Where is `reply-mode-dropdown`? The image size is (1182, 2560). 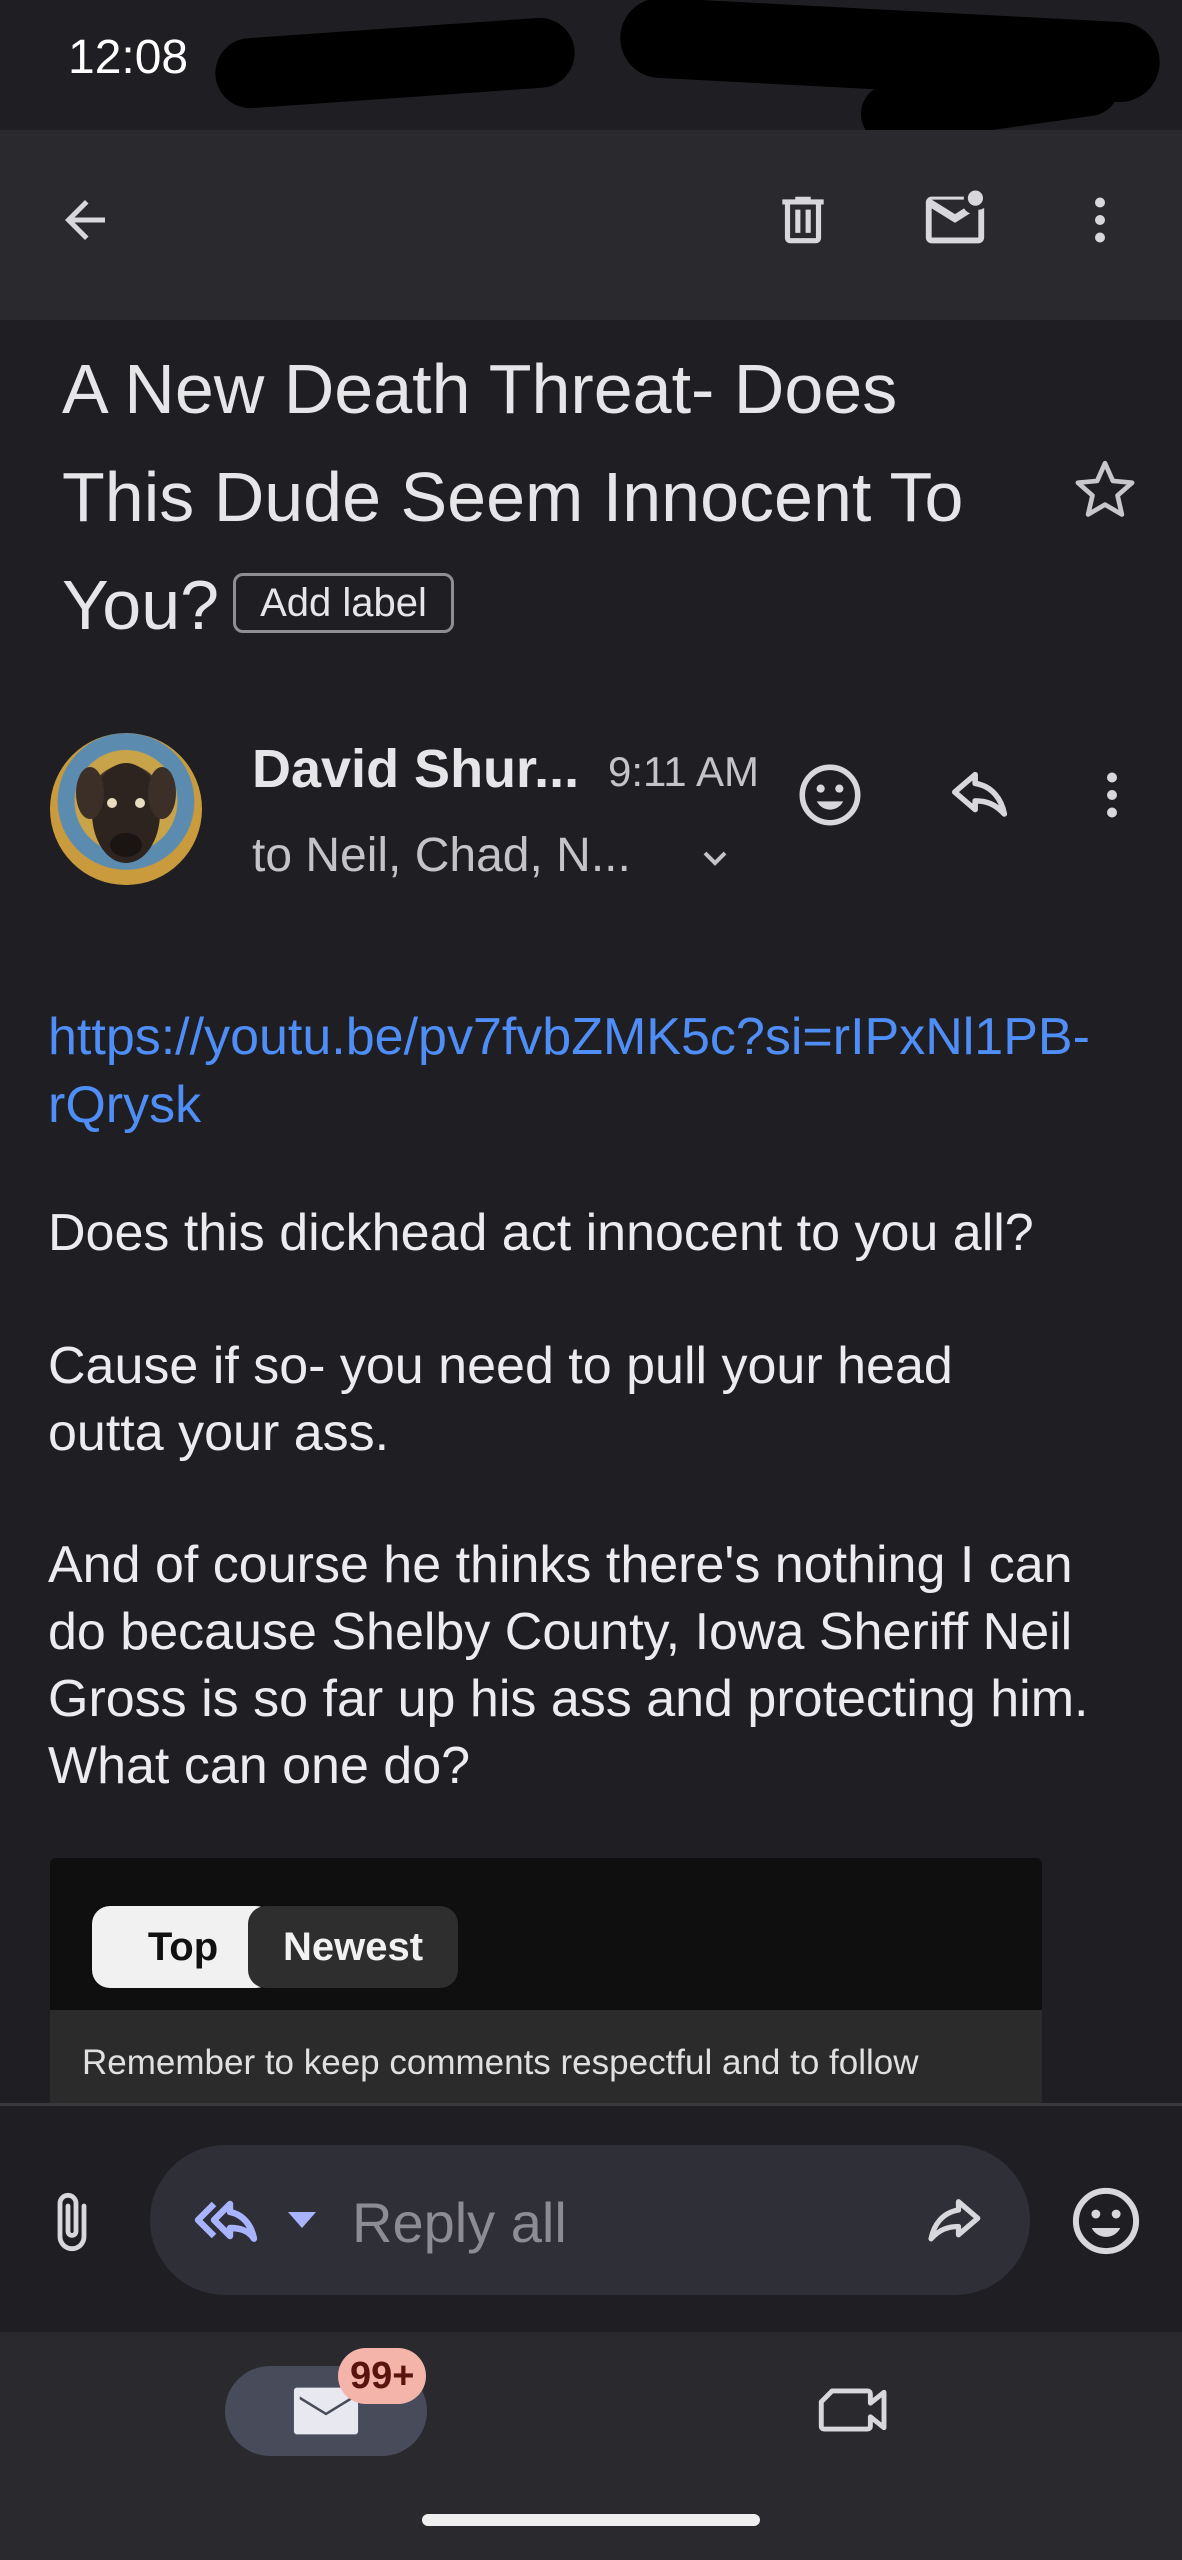 reply-mode-dropdown is located at coordinates (302, 2220).